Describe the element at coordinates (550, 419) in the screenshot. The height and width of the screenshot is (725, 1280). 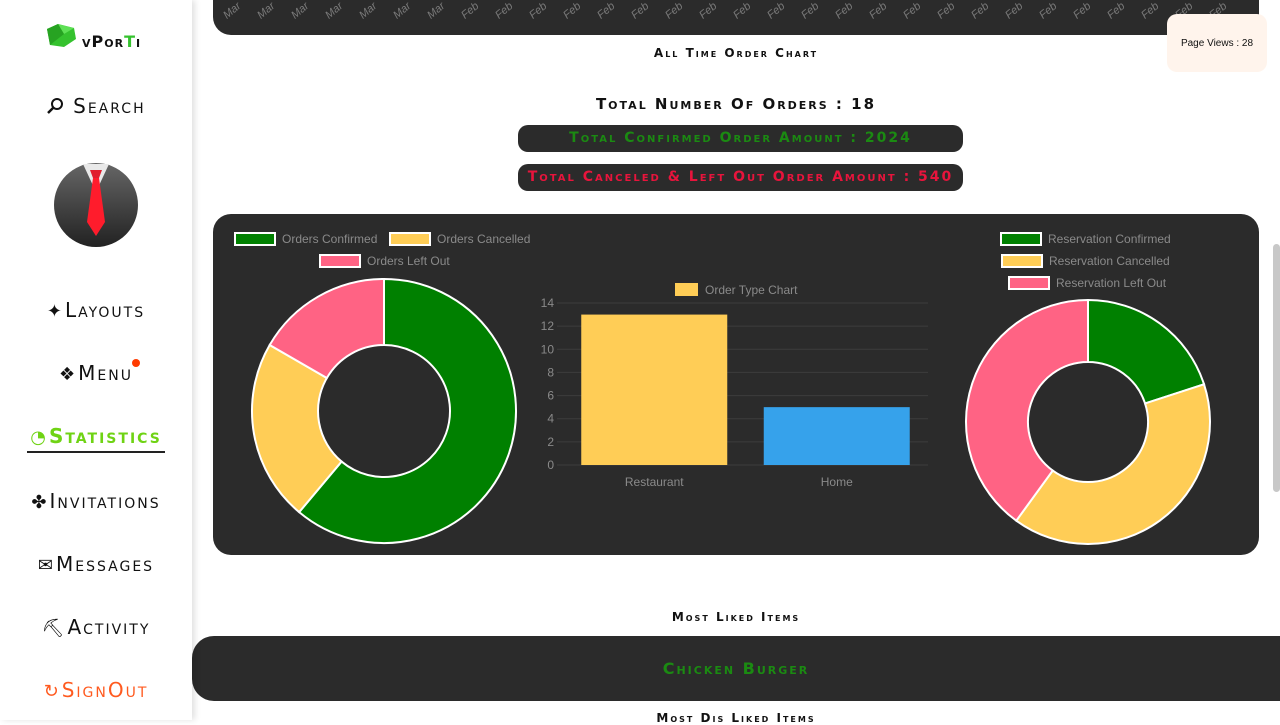
I see `y-tick-label: 4` at that location.